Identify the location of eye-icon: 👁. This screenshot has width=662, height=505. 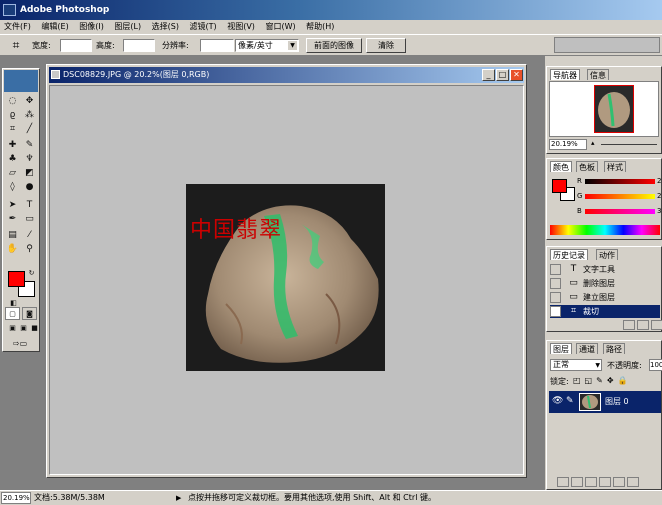
(557, 401).